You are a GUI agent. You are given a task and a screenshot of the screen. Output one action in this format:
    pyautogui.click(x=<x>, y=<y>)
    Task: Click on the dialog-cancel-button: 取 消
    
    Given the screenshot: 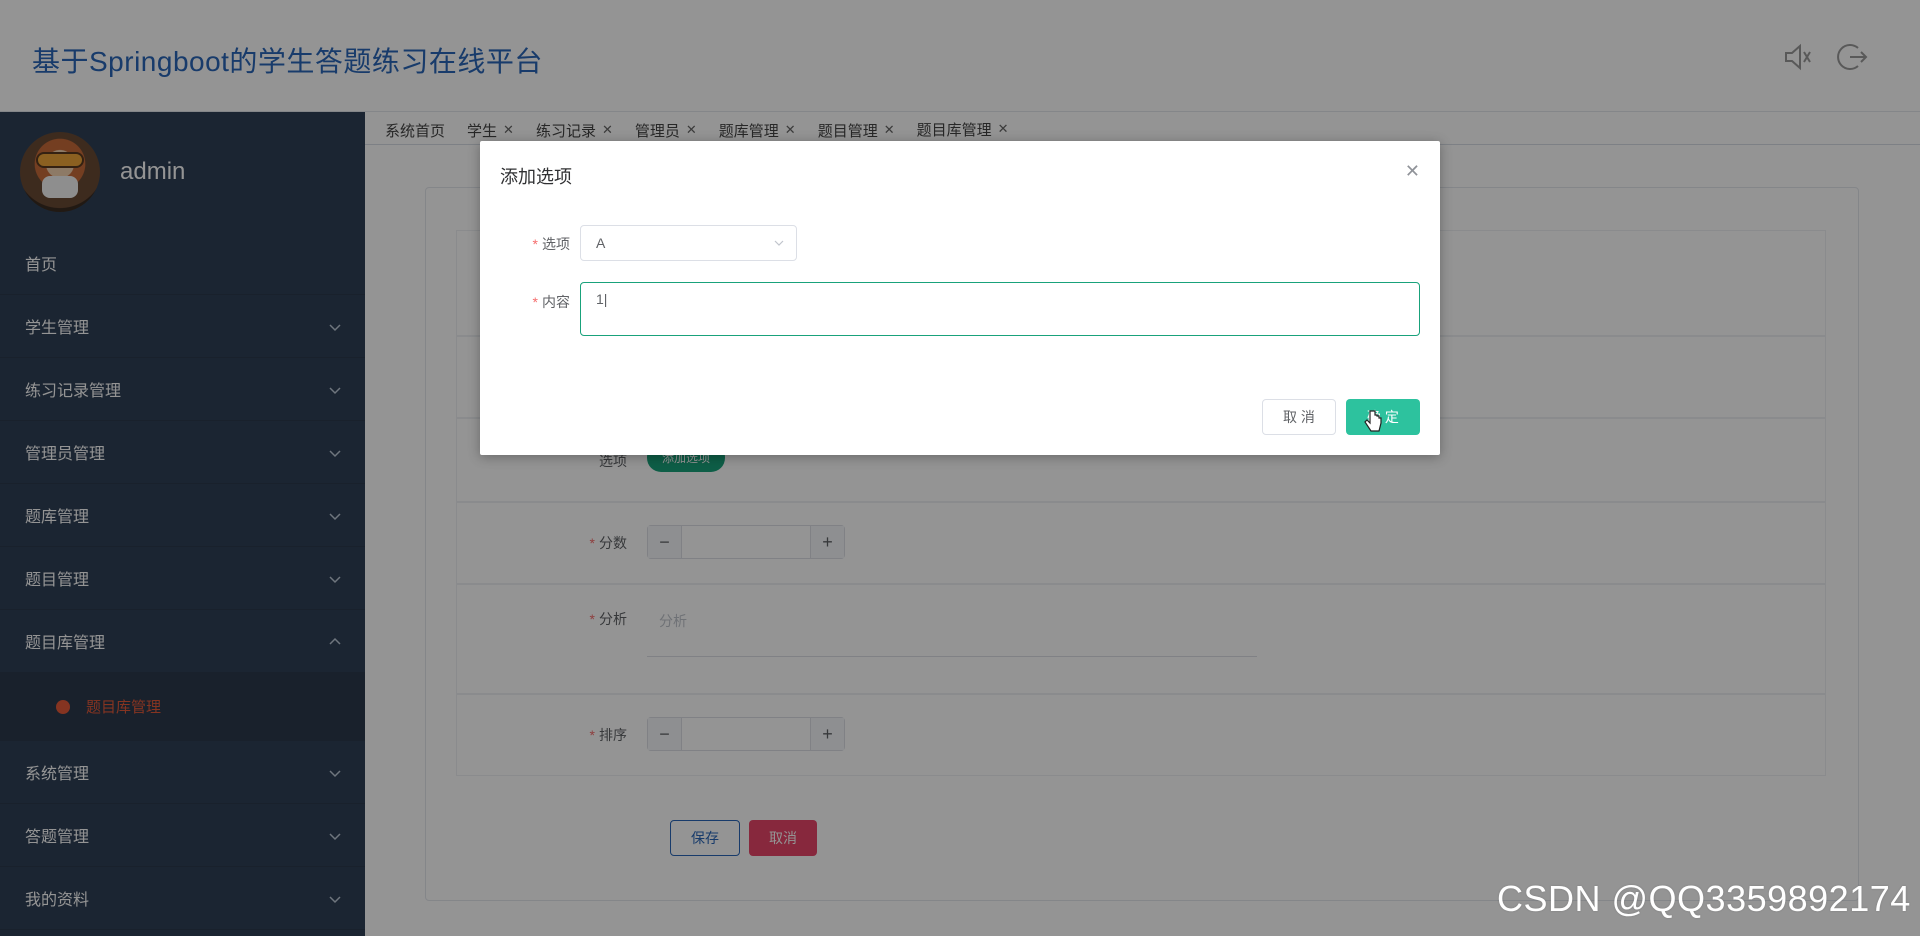 What is the action you would take?
    pyautogui.click(x=1299, y=417)
    